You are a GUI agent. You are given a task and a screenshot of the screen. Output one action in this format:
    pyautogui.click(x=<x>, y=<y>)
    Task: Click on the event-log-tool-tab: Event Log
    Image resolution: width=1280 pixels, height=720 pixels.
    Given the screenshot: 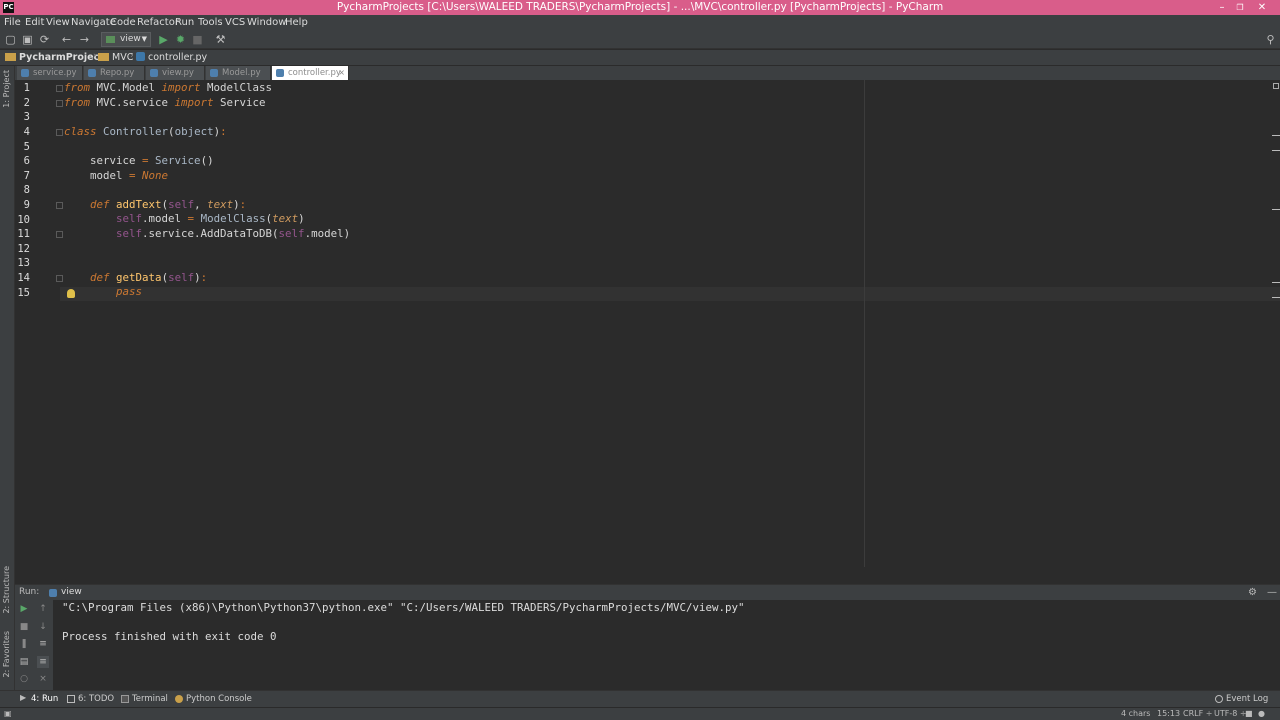 What is the action you would take?
    pyautogui.click(x=1241, y=699)
    